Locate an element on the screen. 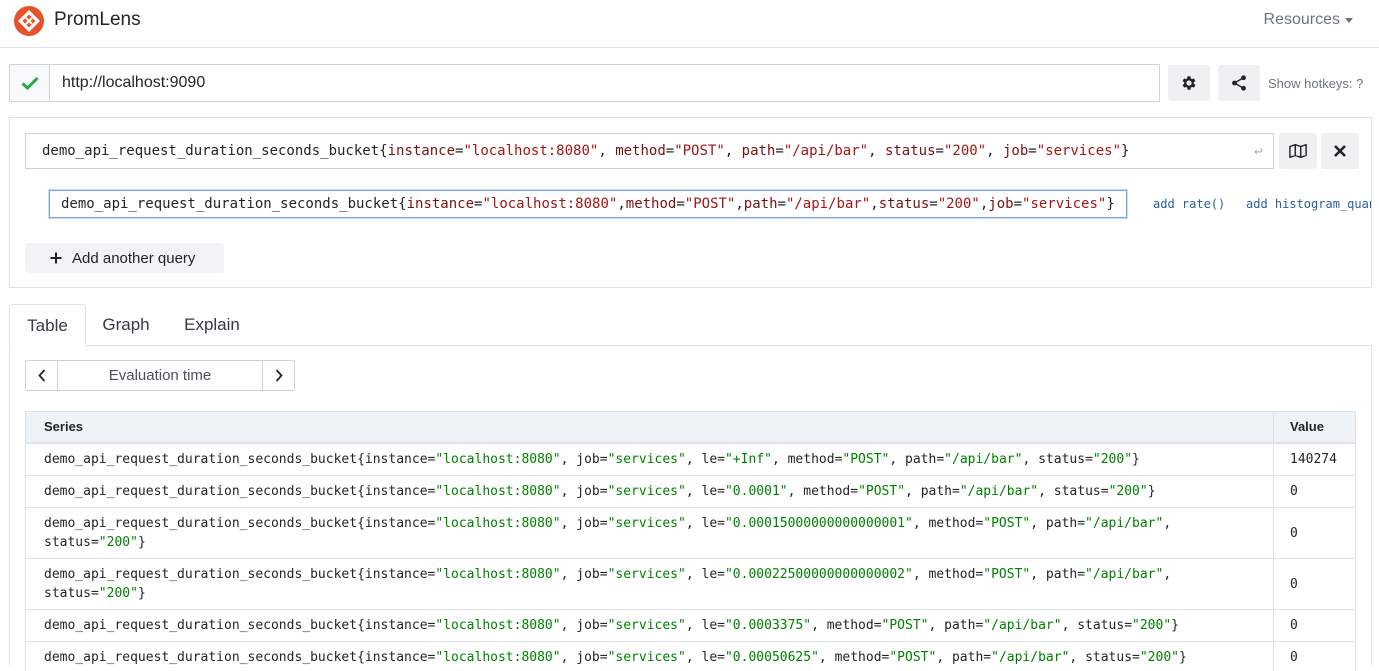 This screenshot has width=1379, height=671. enter-icon: ↩ is located at coordinates (1258, 151).